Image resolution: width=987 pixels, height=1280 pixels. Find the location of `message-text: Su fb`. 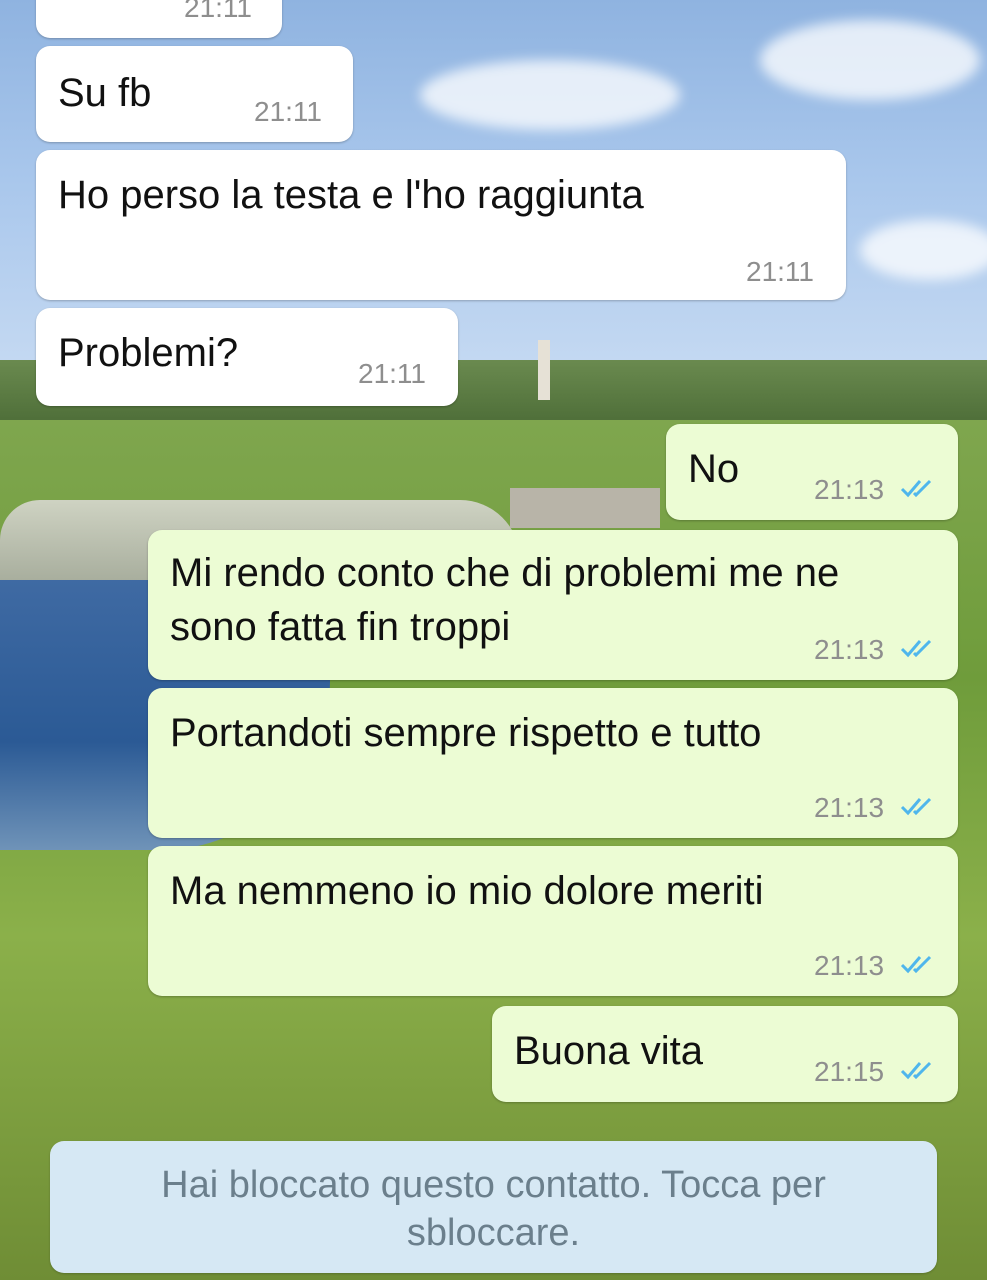

message-text: Su fb is located at coordinates (105, 93).